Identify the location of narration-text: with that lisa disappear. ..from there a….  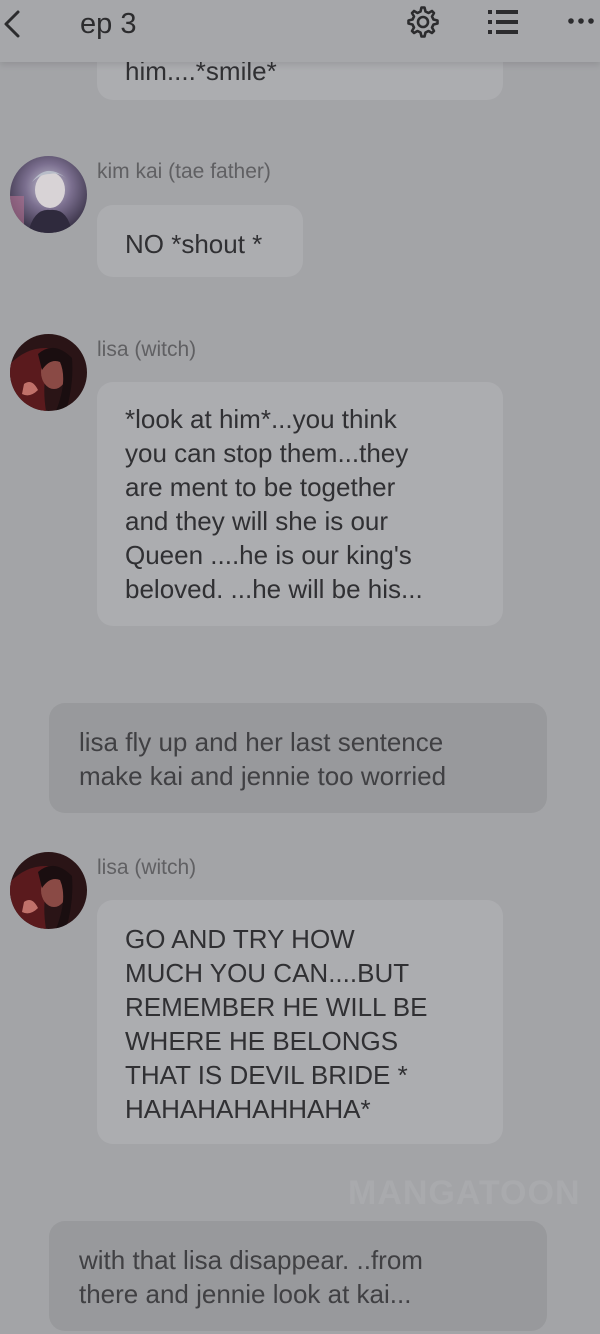
(251, 1277).